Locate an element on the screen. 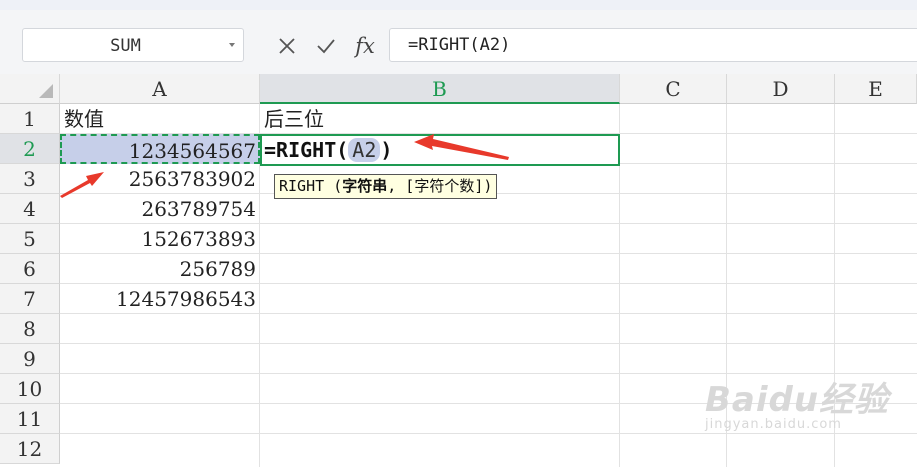 The image size is (917, 467). watermark-logo: Baidu经验 is located at coordinates (797, 400).